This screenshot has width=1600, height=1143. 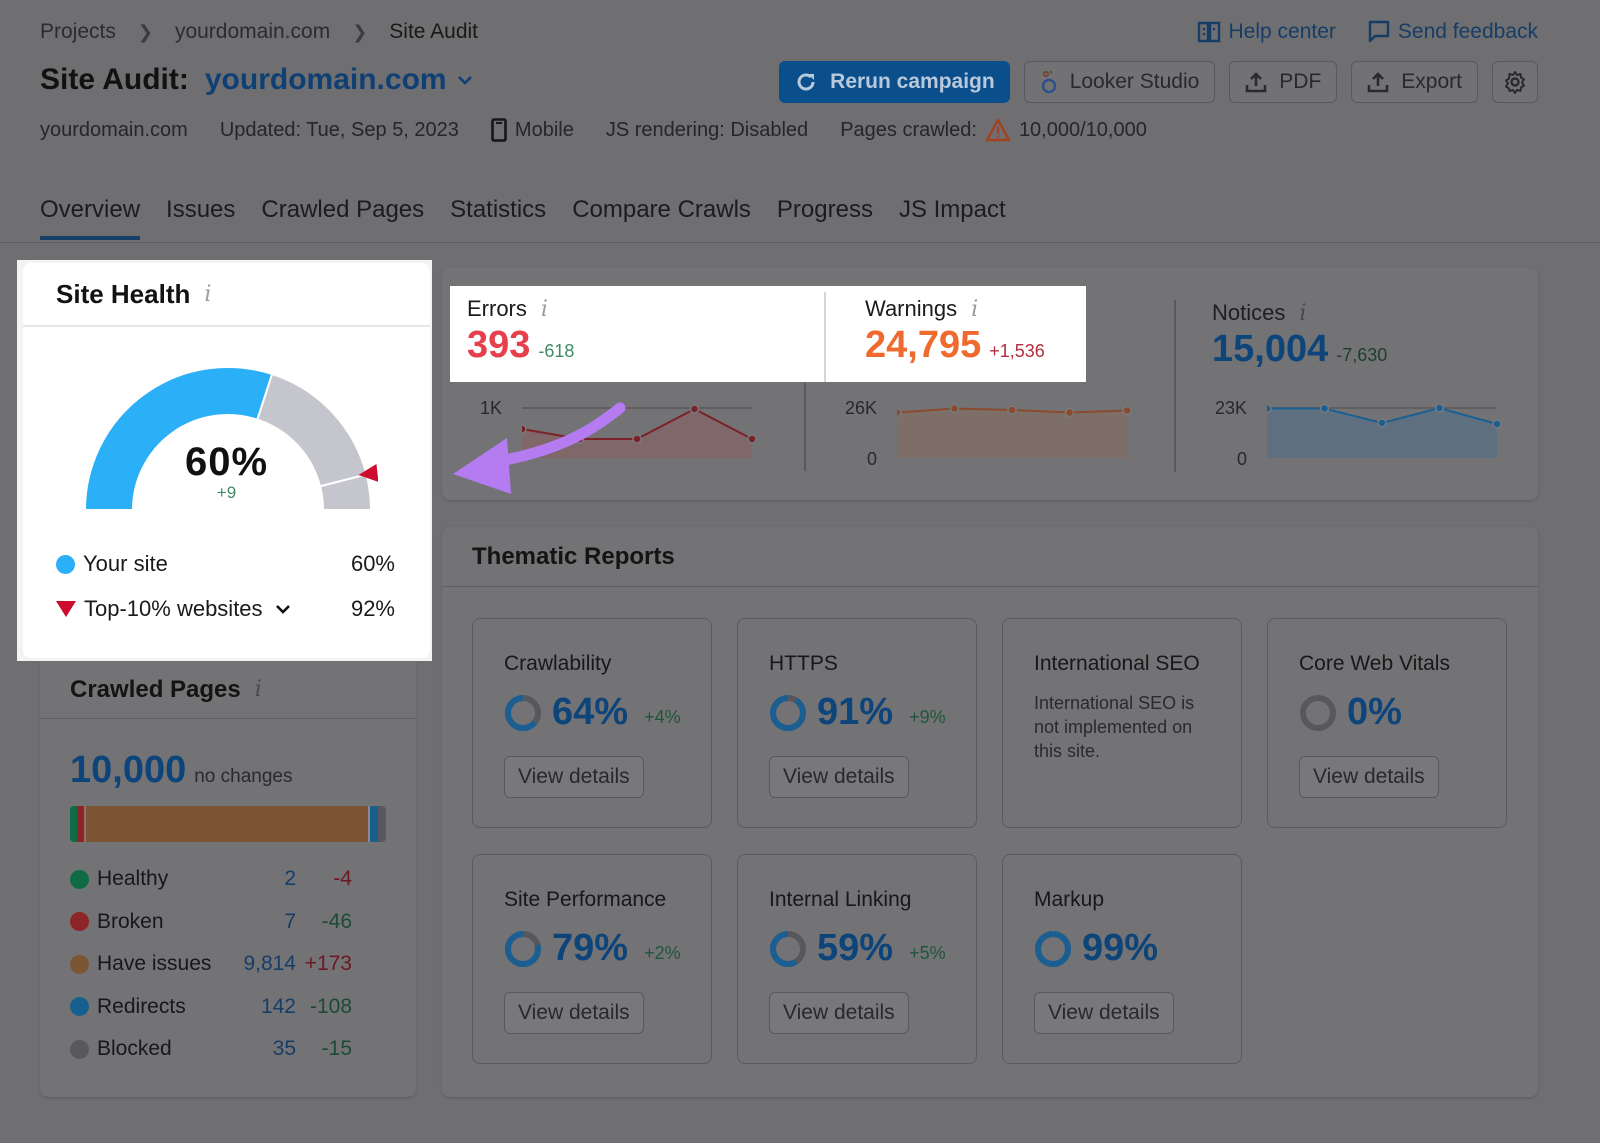 I want to click on breadcrumb-projects: Projects, so click(x=78, y=32).